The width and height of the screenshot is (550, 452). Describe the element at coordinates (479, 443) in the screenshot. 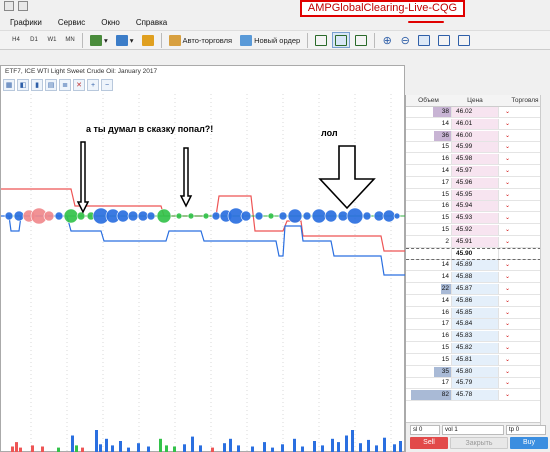

I see `close-position-button: Закрыть` at that location.